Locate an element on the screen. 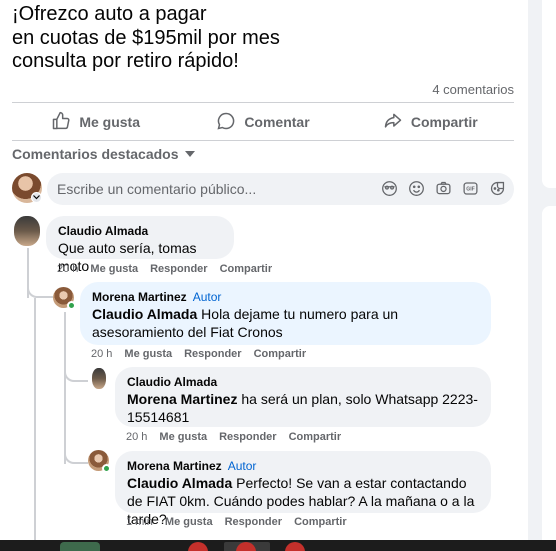 The width and height of the screenshot is (556, 551). composer-tools: GIF is located at coordinates (443, 188).